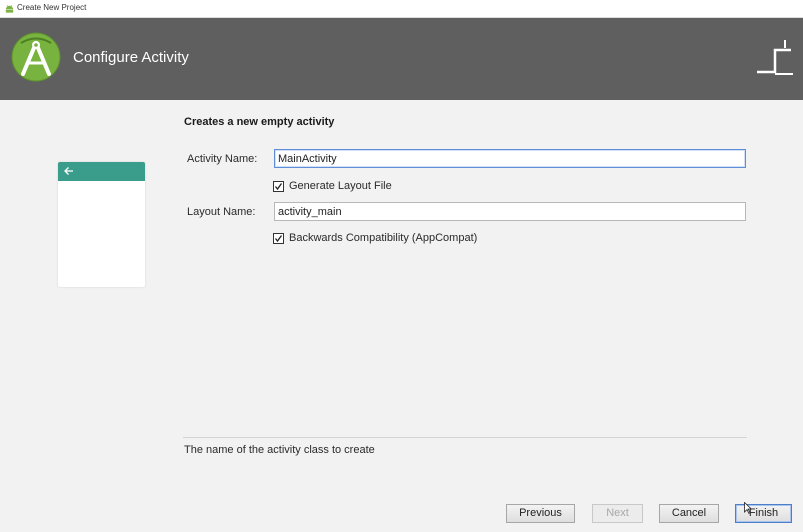 The height and width of the screenshot is (532, 803). What do you see at coordinates (36, 57) in the screenshot?
I see `android-studio-logo` at bounding box center [36, 57].